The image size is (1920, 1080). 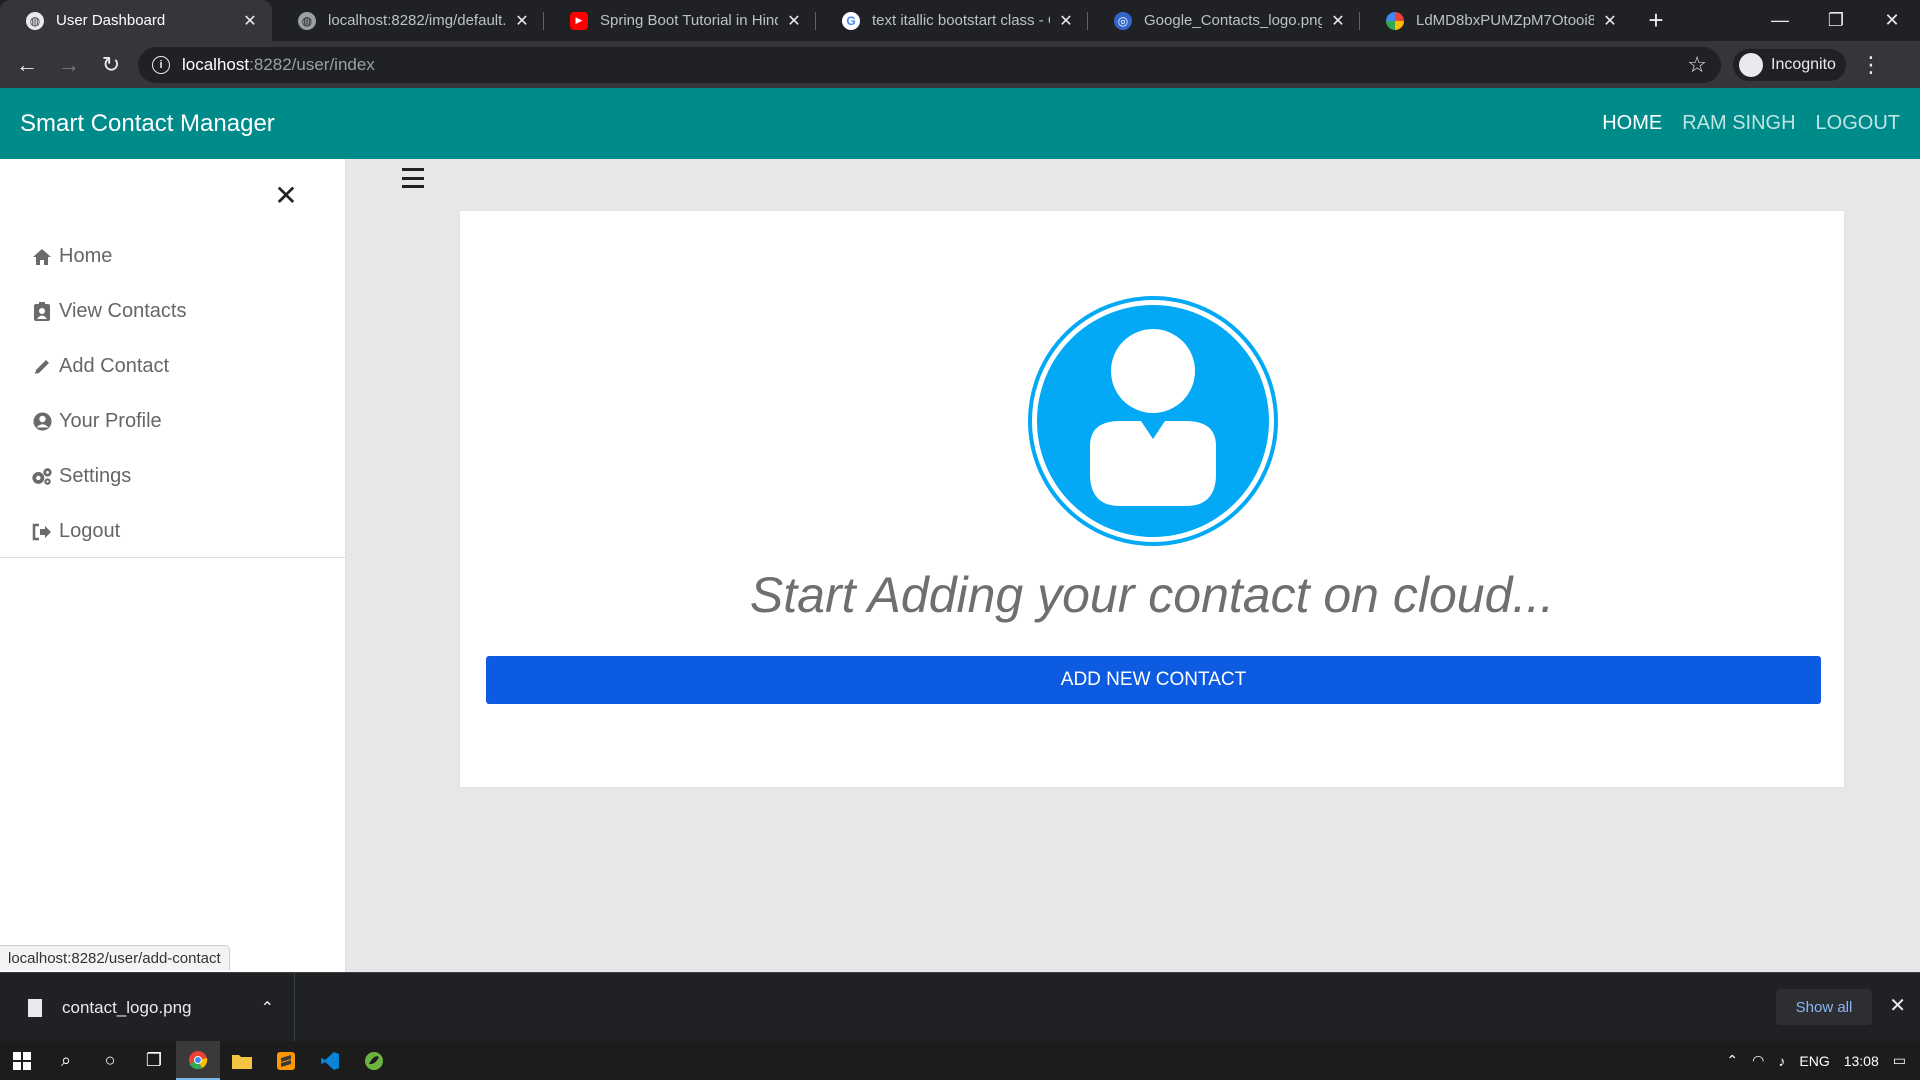 I want to click on contact-avatar-icon, so click(x=1153, y=421).